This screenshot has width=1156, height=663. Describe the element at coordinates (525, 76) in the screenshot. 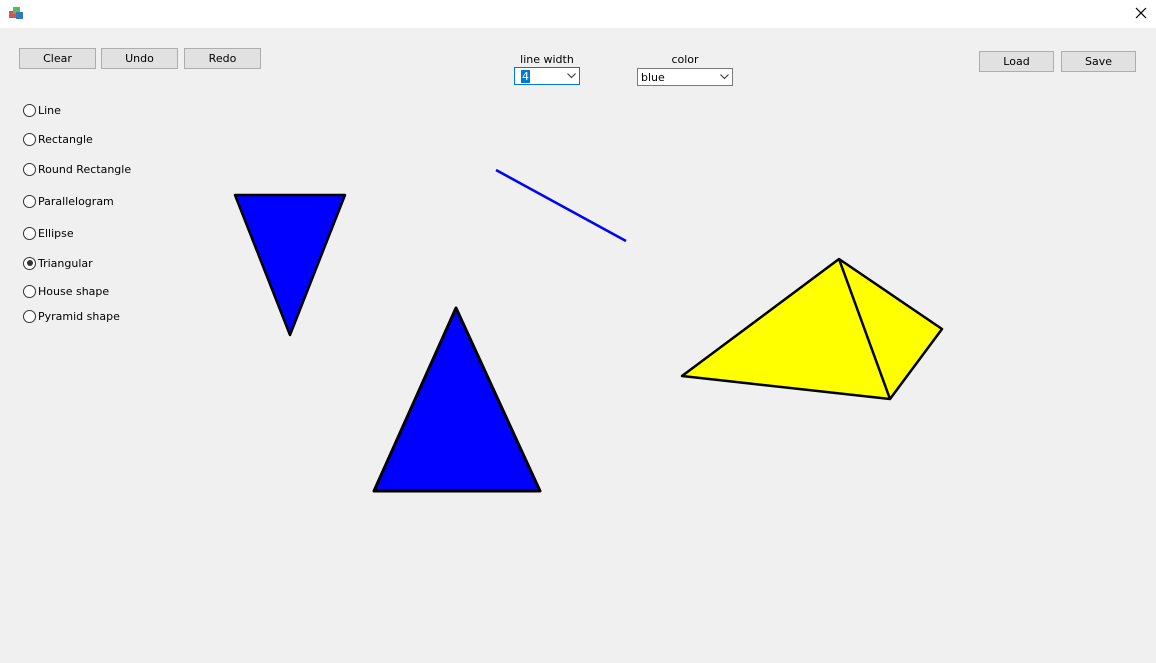

I see `line-width-value: 4` at that location.